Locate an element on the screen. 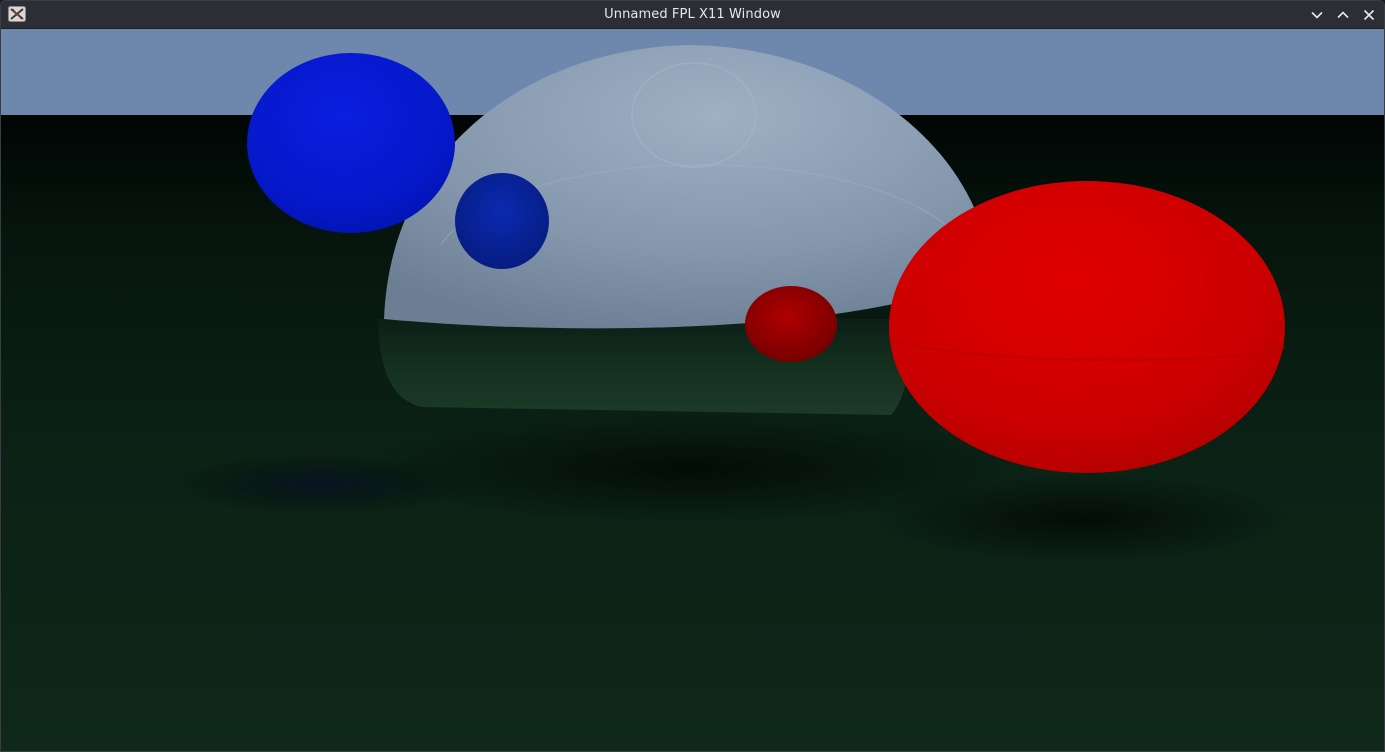 Image resolution: width=1385 pixels, height=752 pixels. maximize-icon is located at coordinates (1343, 15).